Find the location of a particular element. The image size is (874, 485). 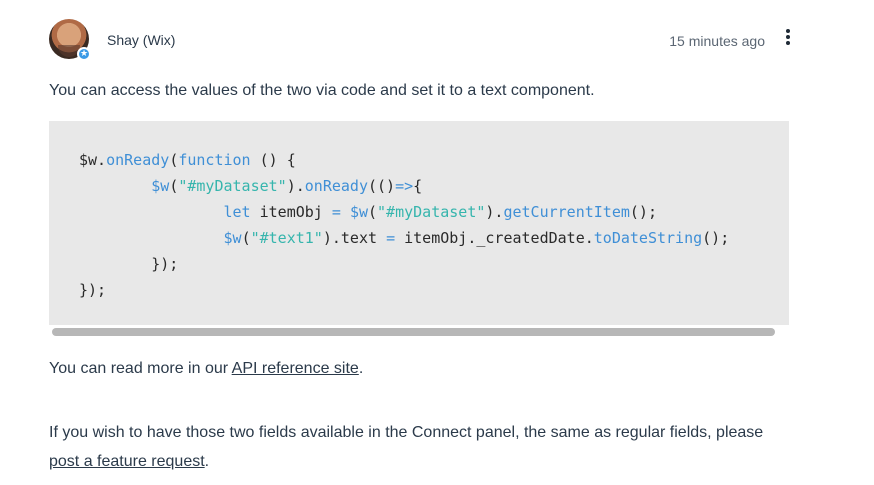

scrollbar-thumb is located at coordinates (413, 332).